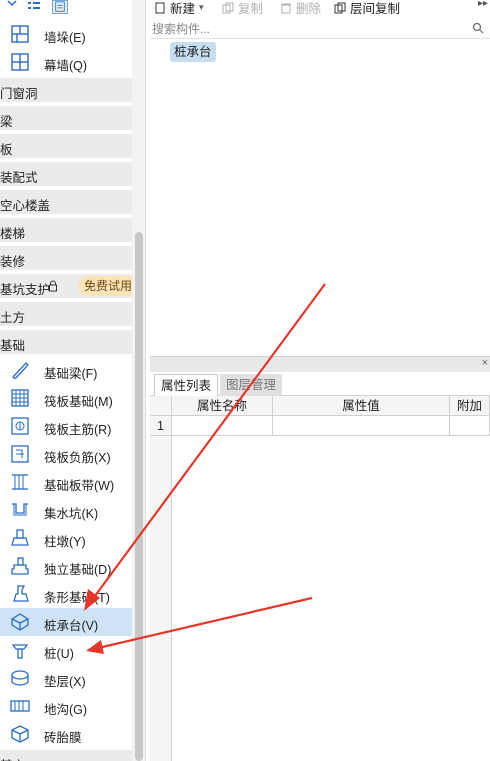  I want to click on tree-toolbar, so click(66, 8).